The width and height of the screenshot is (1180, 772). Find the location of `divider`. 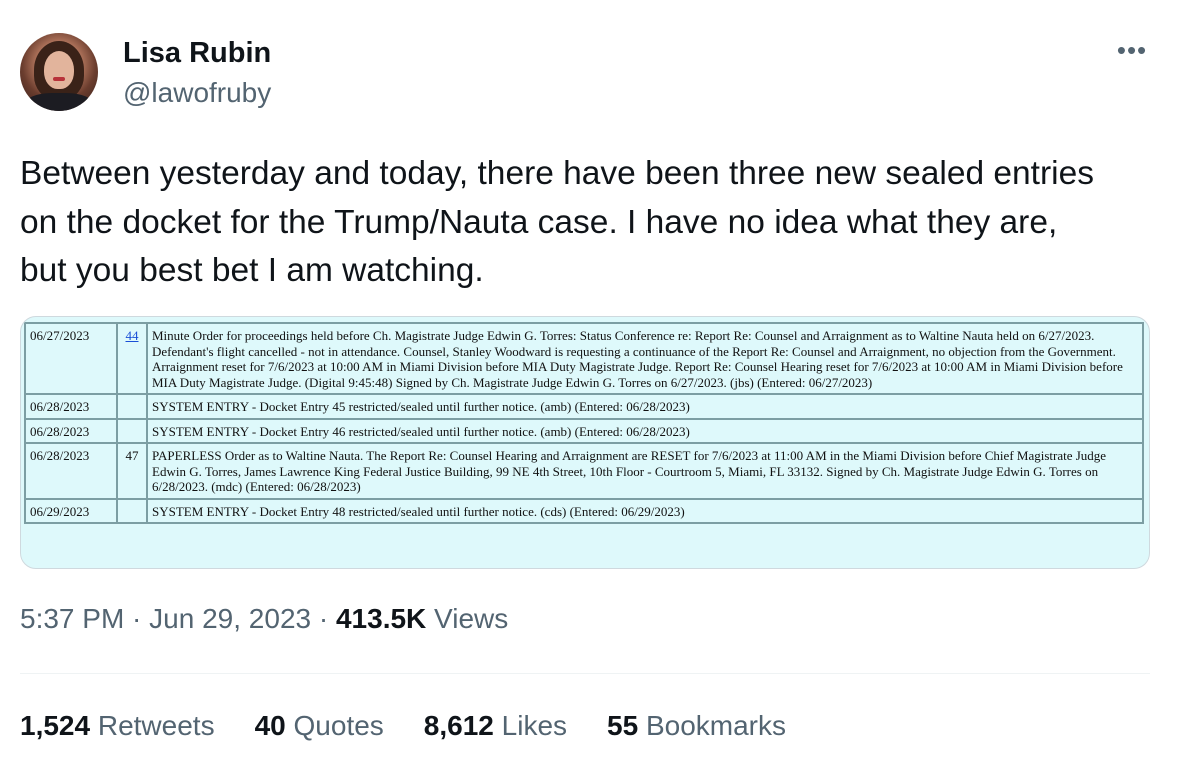

divider is located at coordinates (585, 673).